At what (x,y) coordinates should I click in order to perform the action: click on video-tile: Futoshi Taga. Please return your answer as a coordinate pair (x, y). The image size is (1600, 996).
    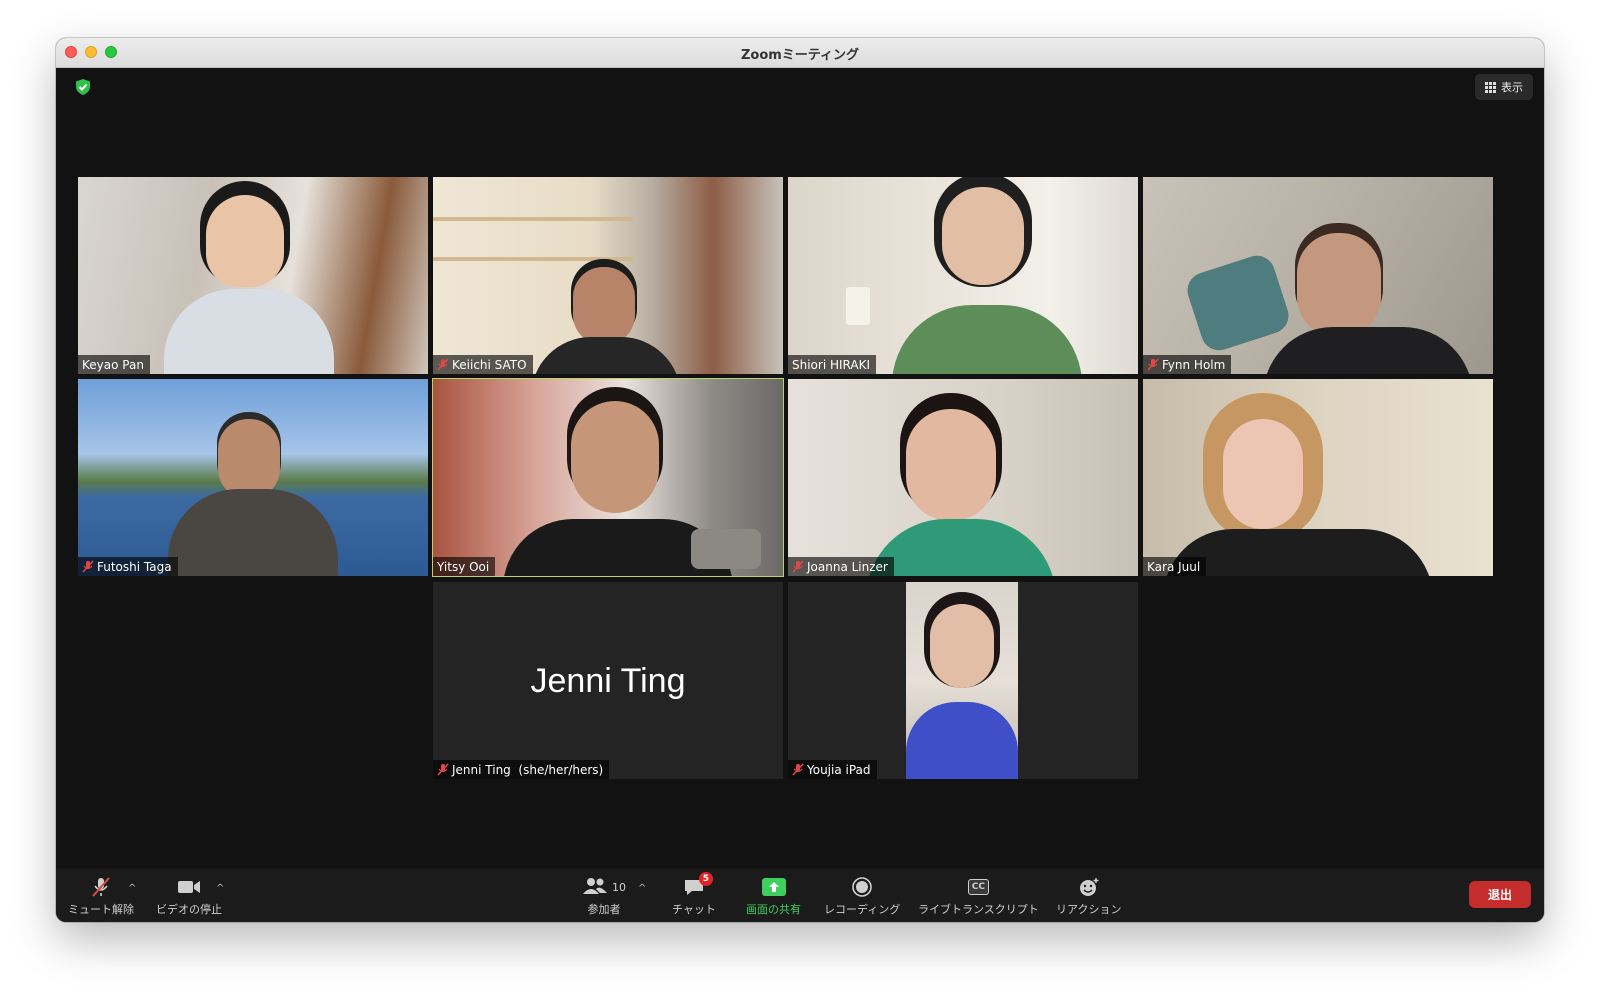
    Looking at the image, I should click on (253, 477).